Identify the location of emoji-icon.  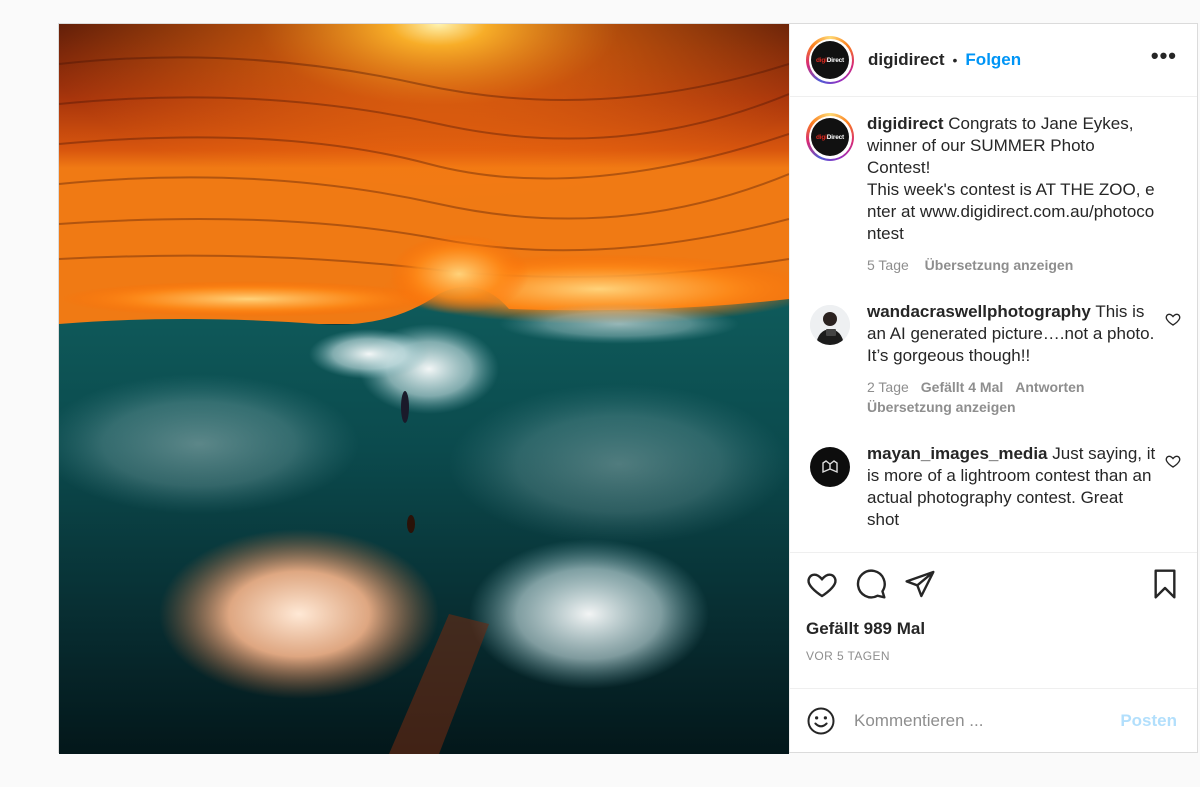
(821, 721).